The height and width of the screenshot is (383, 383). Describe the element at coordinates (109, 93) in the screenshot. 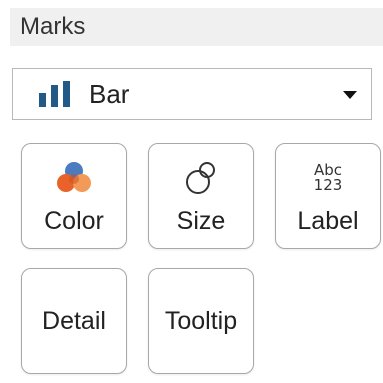

I see `mark-type-label: Bar` at that location.